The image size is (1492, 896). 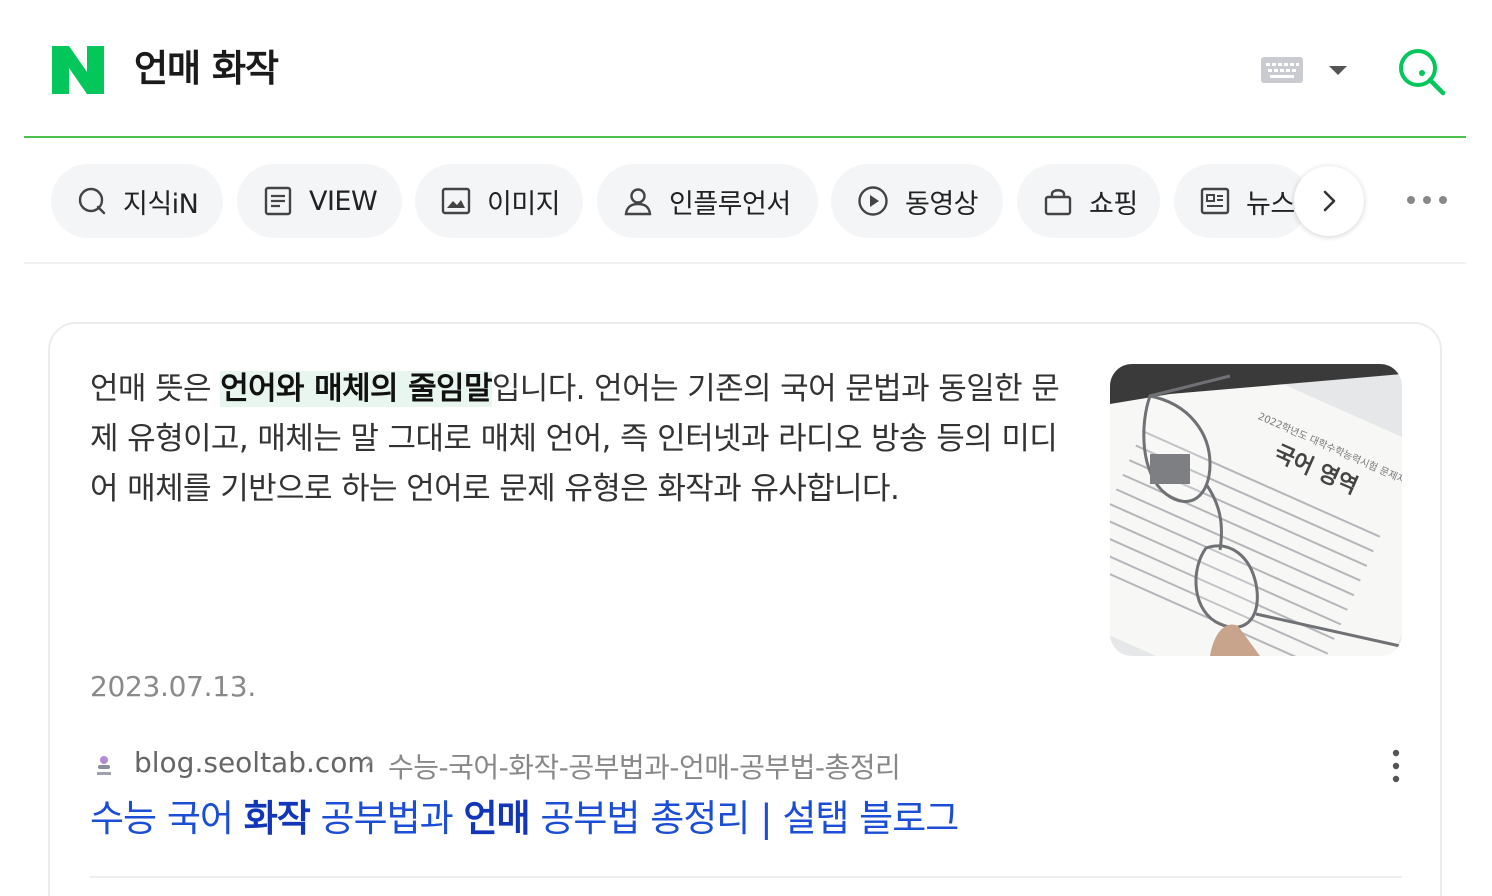 I want to click on result-date: 2023.07.13., so click(x=173, y=686).